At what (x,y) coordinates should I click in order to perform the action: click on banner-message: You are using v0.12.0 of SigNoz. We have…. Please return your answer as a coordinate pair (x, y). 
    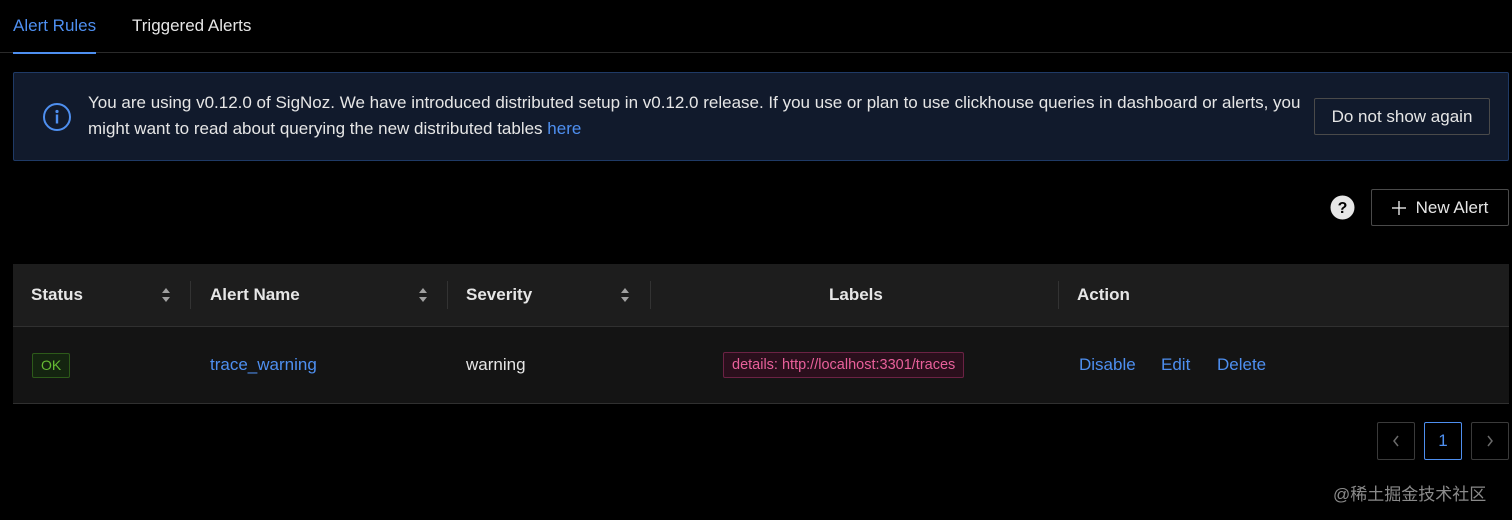
    Looking at the image, I should click on (699, 116).